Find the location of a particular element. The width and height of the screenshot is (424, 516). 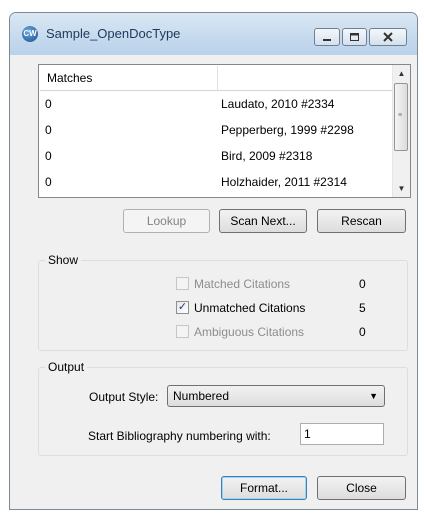

ambiguous-citations-checkbox is located at coordinates (182, 331).